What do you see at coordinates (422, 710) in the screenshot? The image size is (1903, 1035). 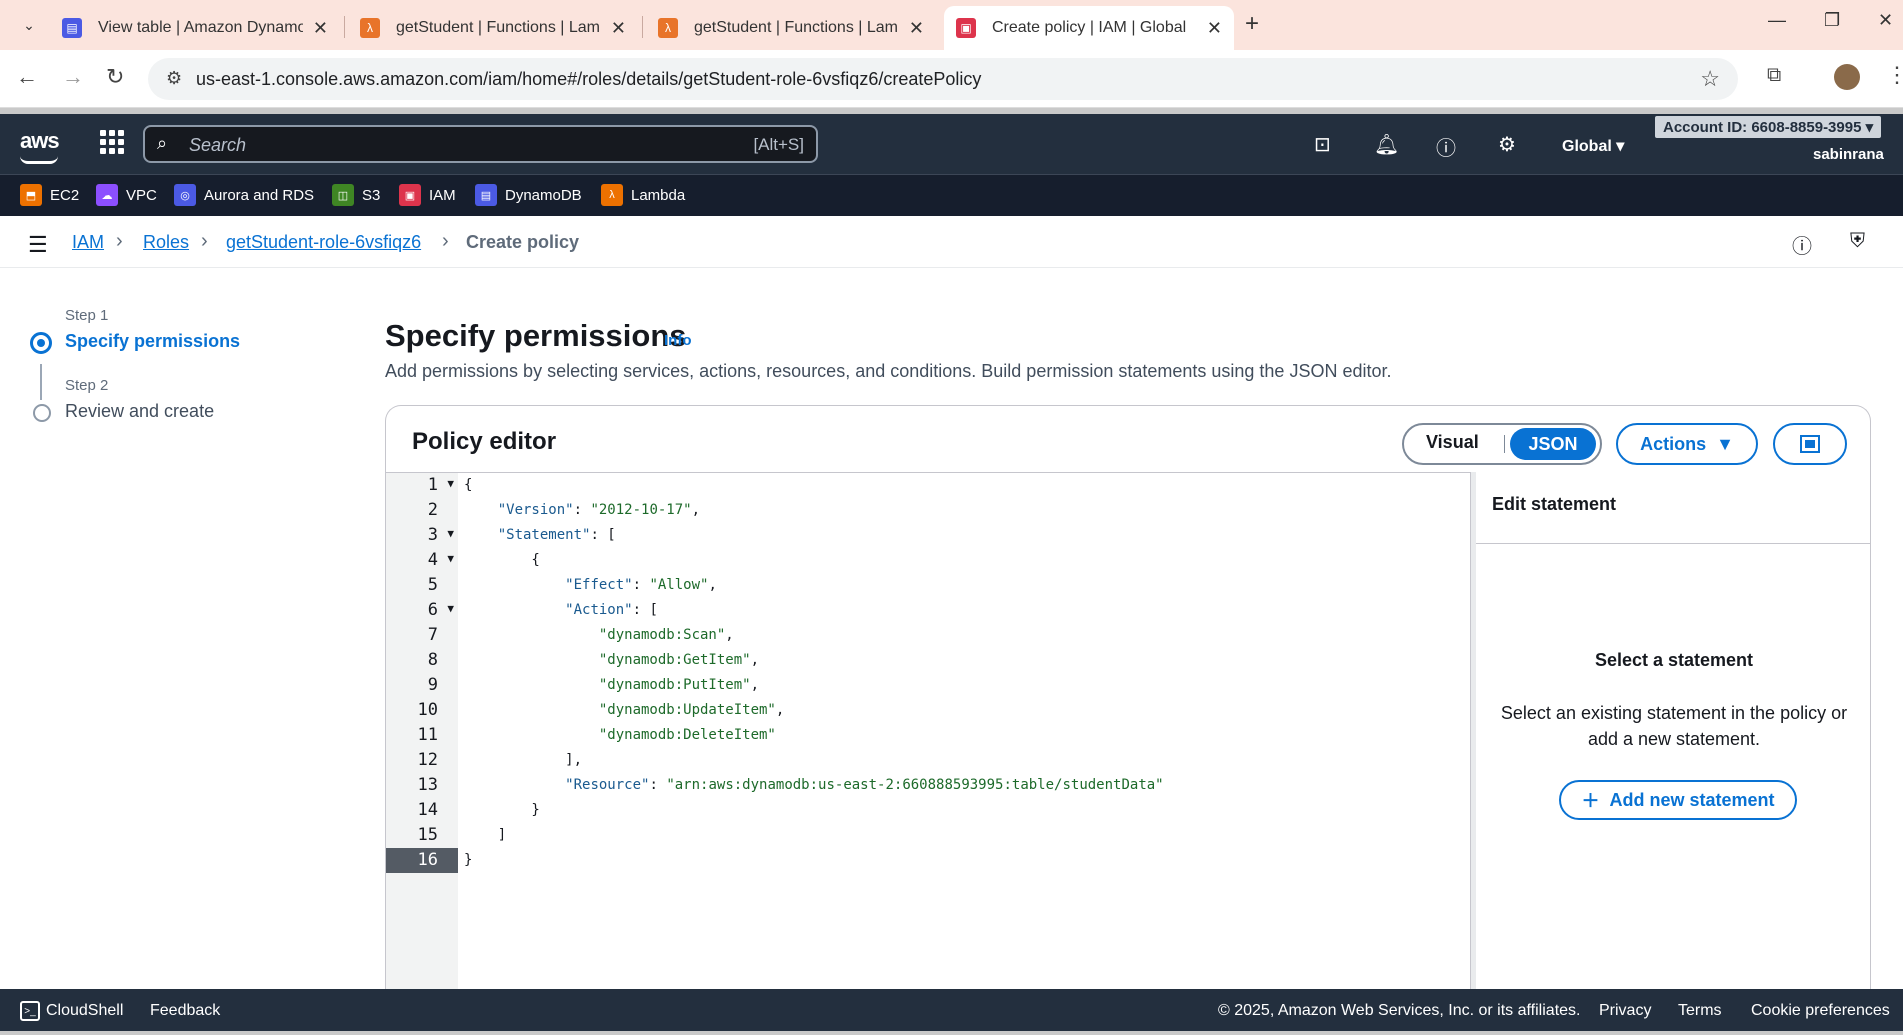 I see `line-number: 10` at bounding box center [422, 710].